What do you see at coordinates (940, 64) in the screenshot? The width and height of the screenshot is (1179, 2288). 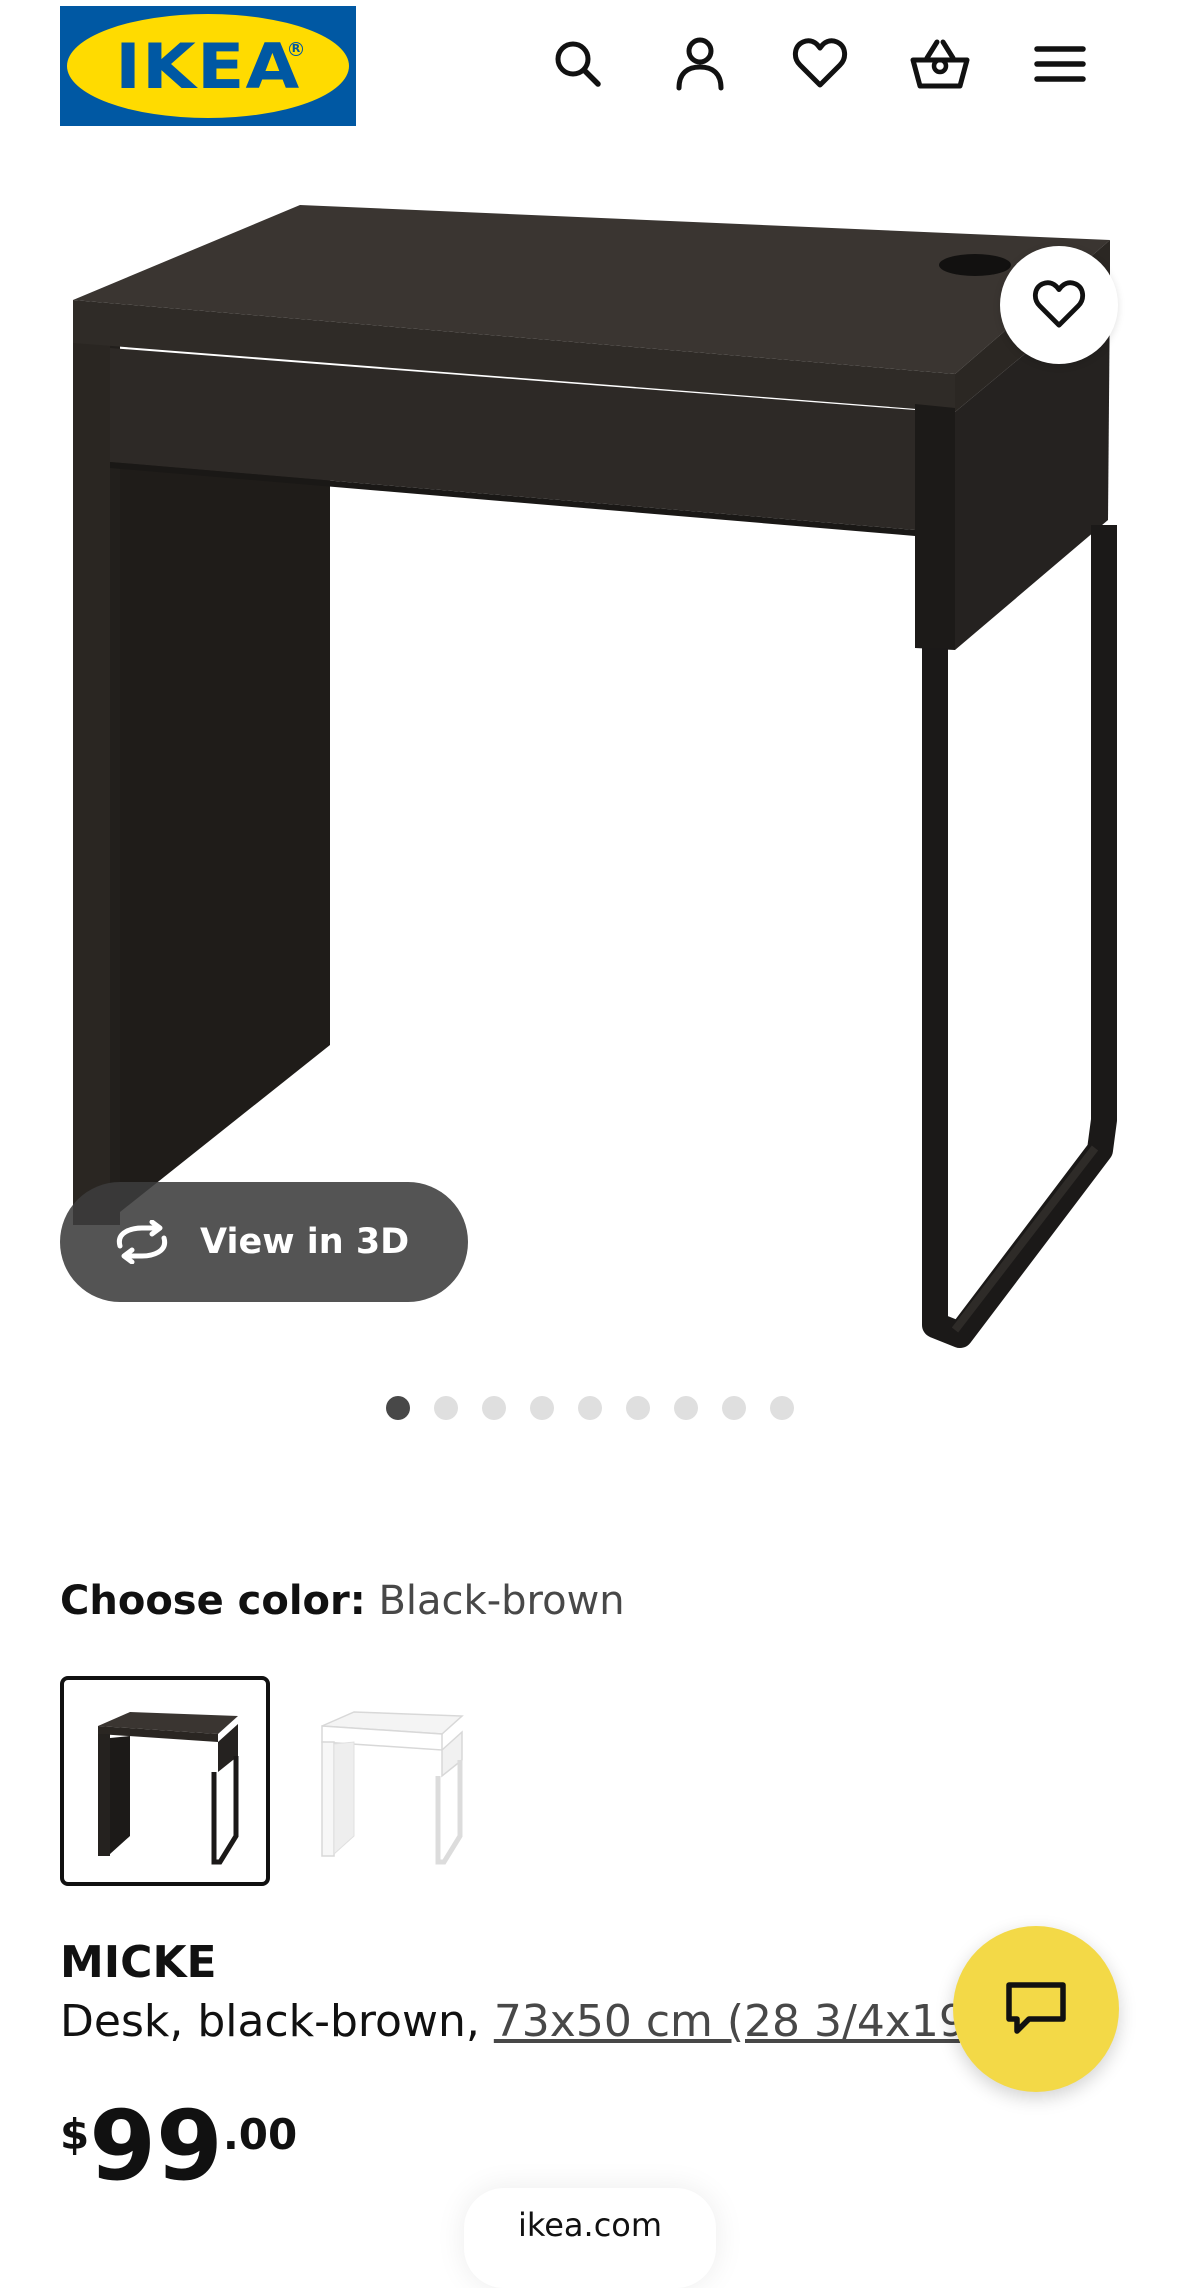 I see `cart-icon` at bounding box center [940, 64].